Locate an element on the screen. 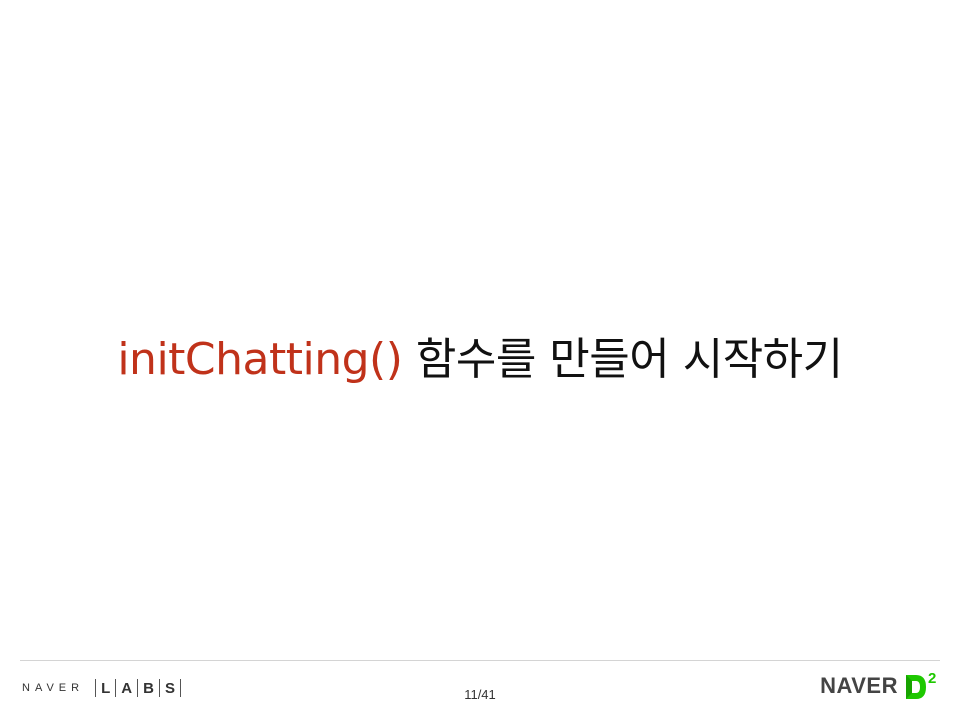  naver-d2-brand: NAVER is located at coordinates (859, 685).